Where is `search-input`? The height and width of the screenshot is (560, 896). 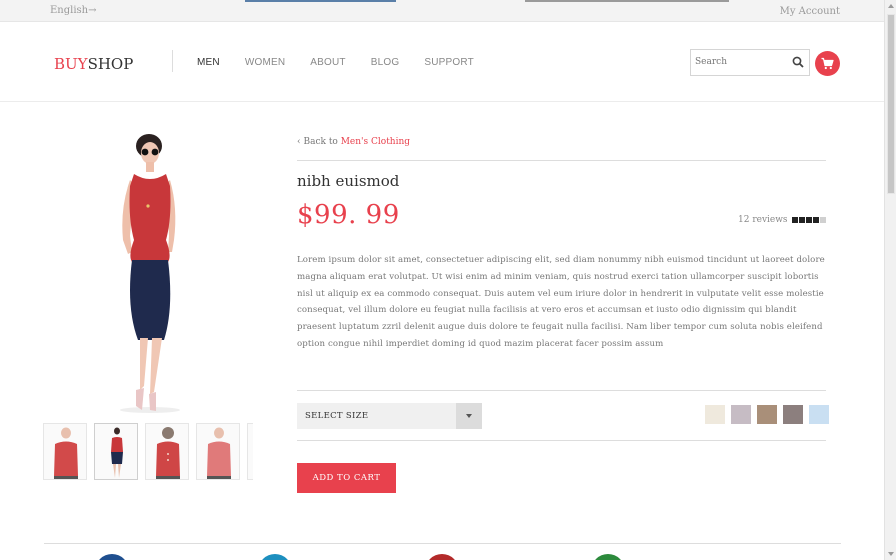 search-input is located at coordinates (740, 62).